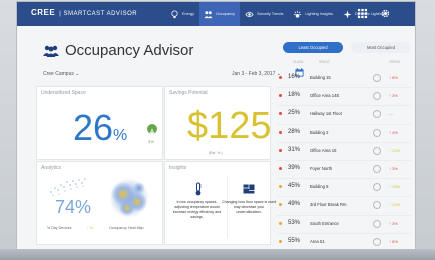 The image size is (435, 260). I want to click on row-name: Hallway 1st Floor, so click(326, 114).